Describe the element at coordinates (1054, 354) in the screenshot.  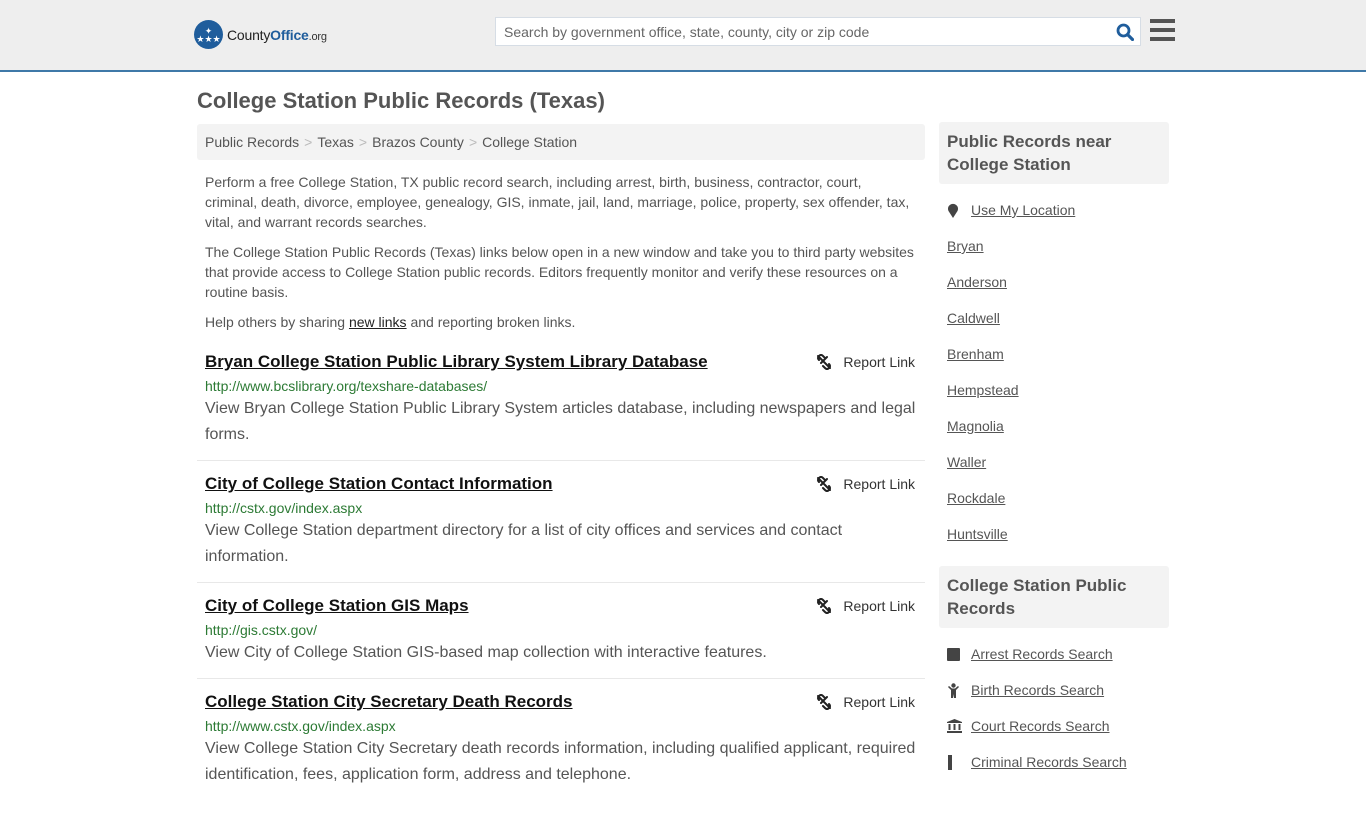
I see `nearby-item: Brenham` at that location.